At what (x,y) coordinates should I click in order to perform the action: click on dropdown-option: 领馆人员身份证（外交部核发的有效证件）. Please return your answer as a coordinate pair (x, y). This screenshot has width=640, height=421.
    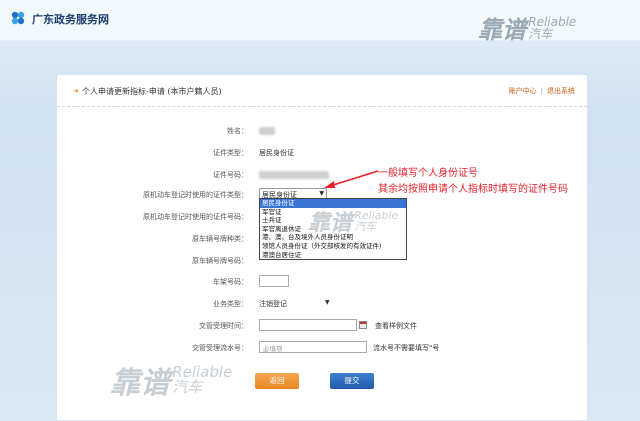
    Looking at the image, I should click on (333, 246).